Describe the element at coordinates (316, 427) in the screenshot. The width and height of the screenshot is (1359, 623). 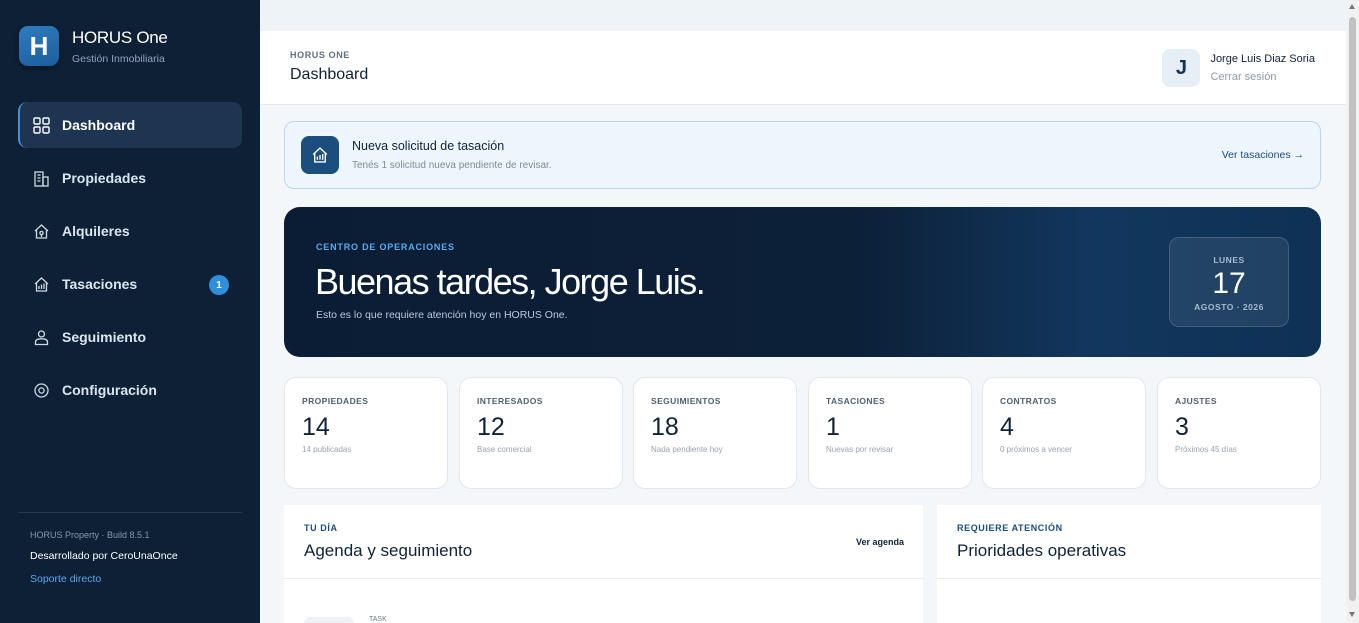
I see `stat-value: 14` at that location.